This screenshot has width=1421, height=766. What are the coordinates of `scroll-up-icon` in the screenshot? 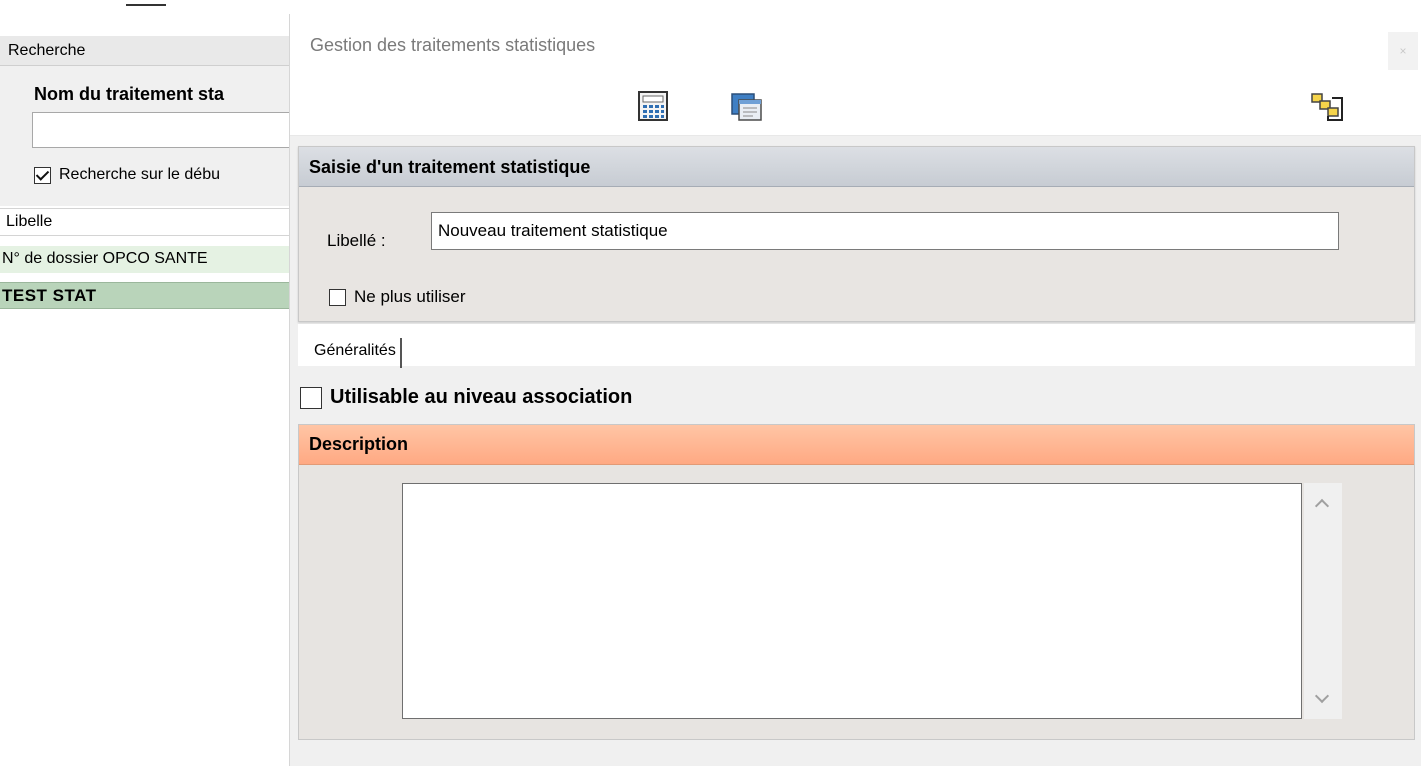 It's located at (1322, 506).